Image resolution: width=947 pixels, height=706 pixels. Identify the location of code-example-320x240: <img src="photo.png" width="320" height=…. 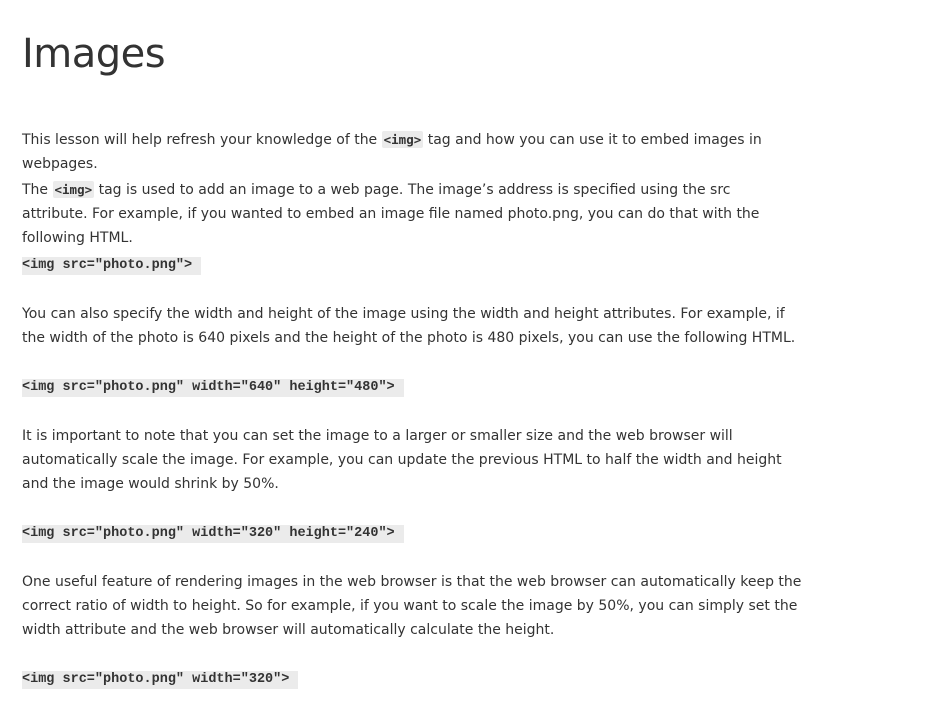
(213, 534).